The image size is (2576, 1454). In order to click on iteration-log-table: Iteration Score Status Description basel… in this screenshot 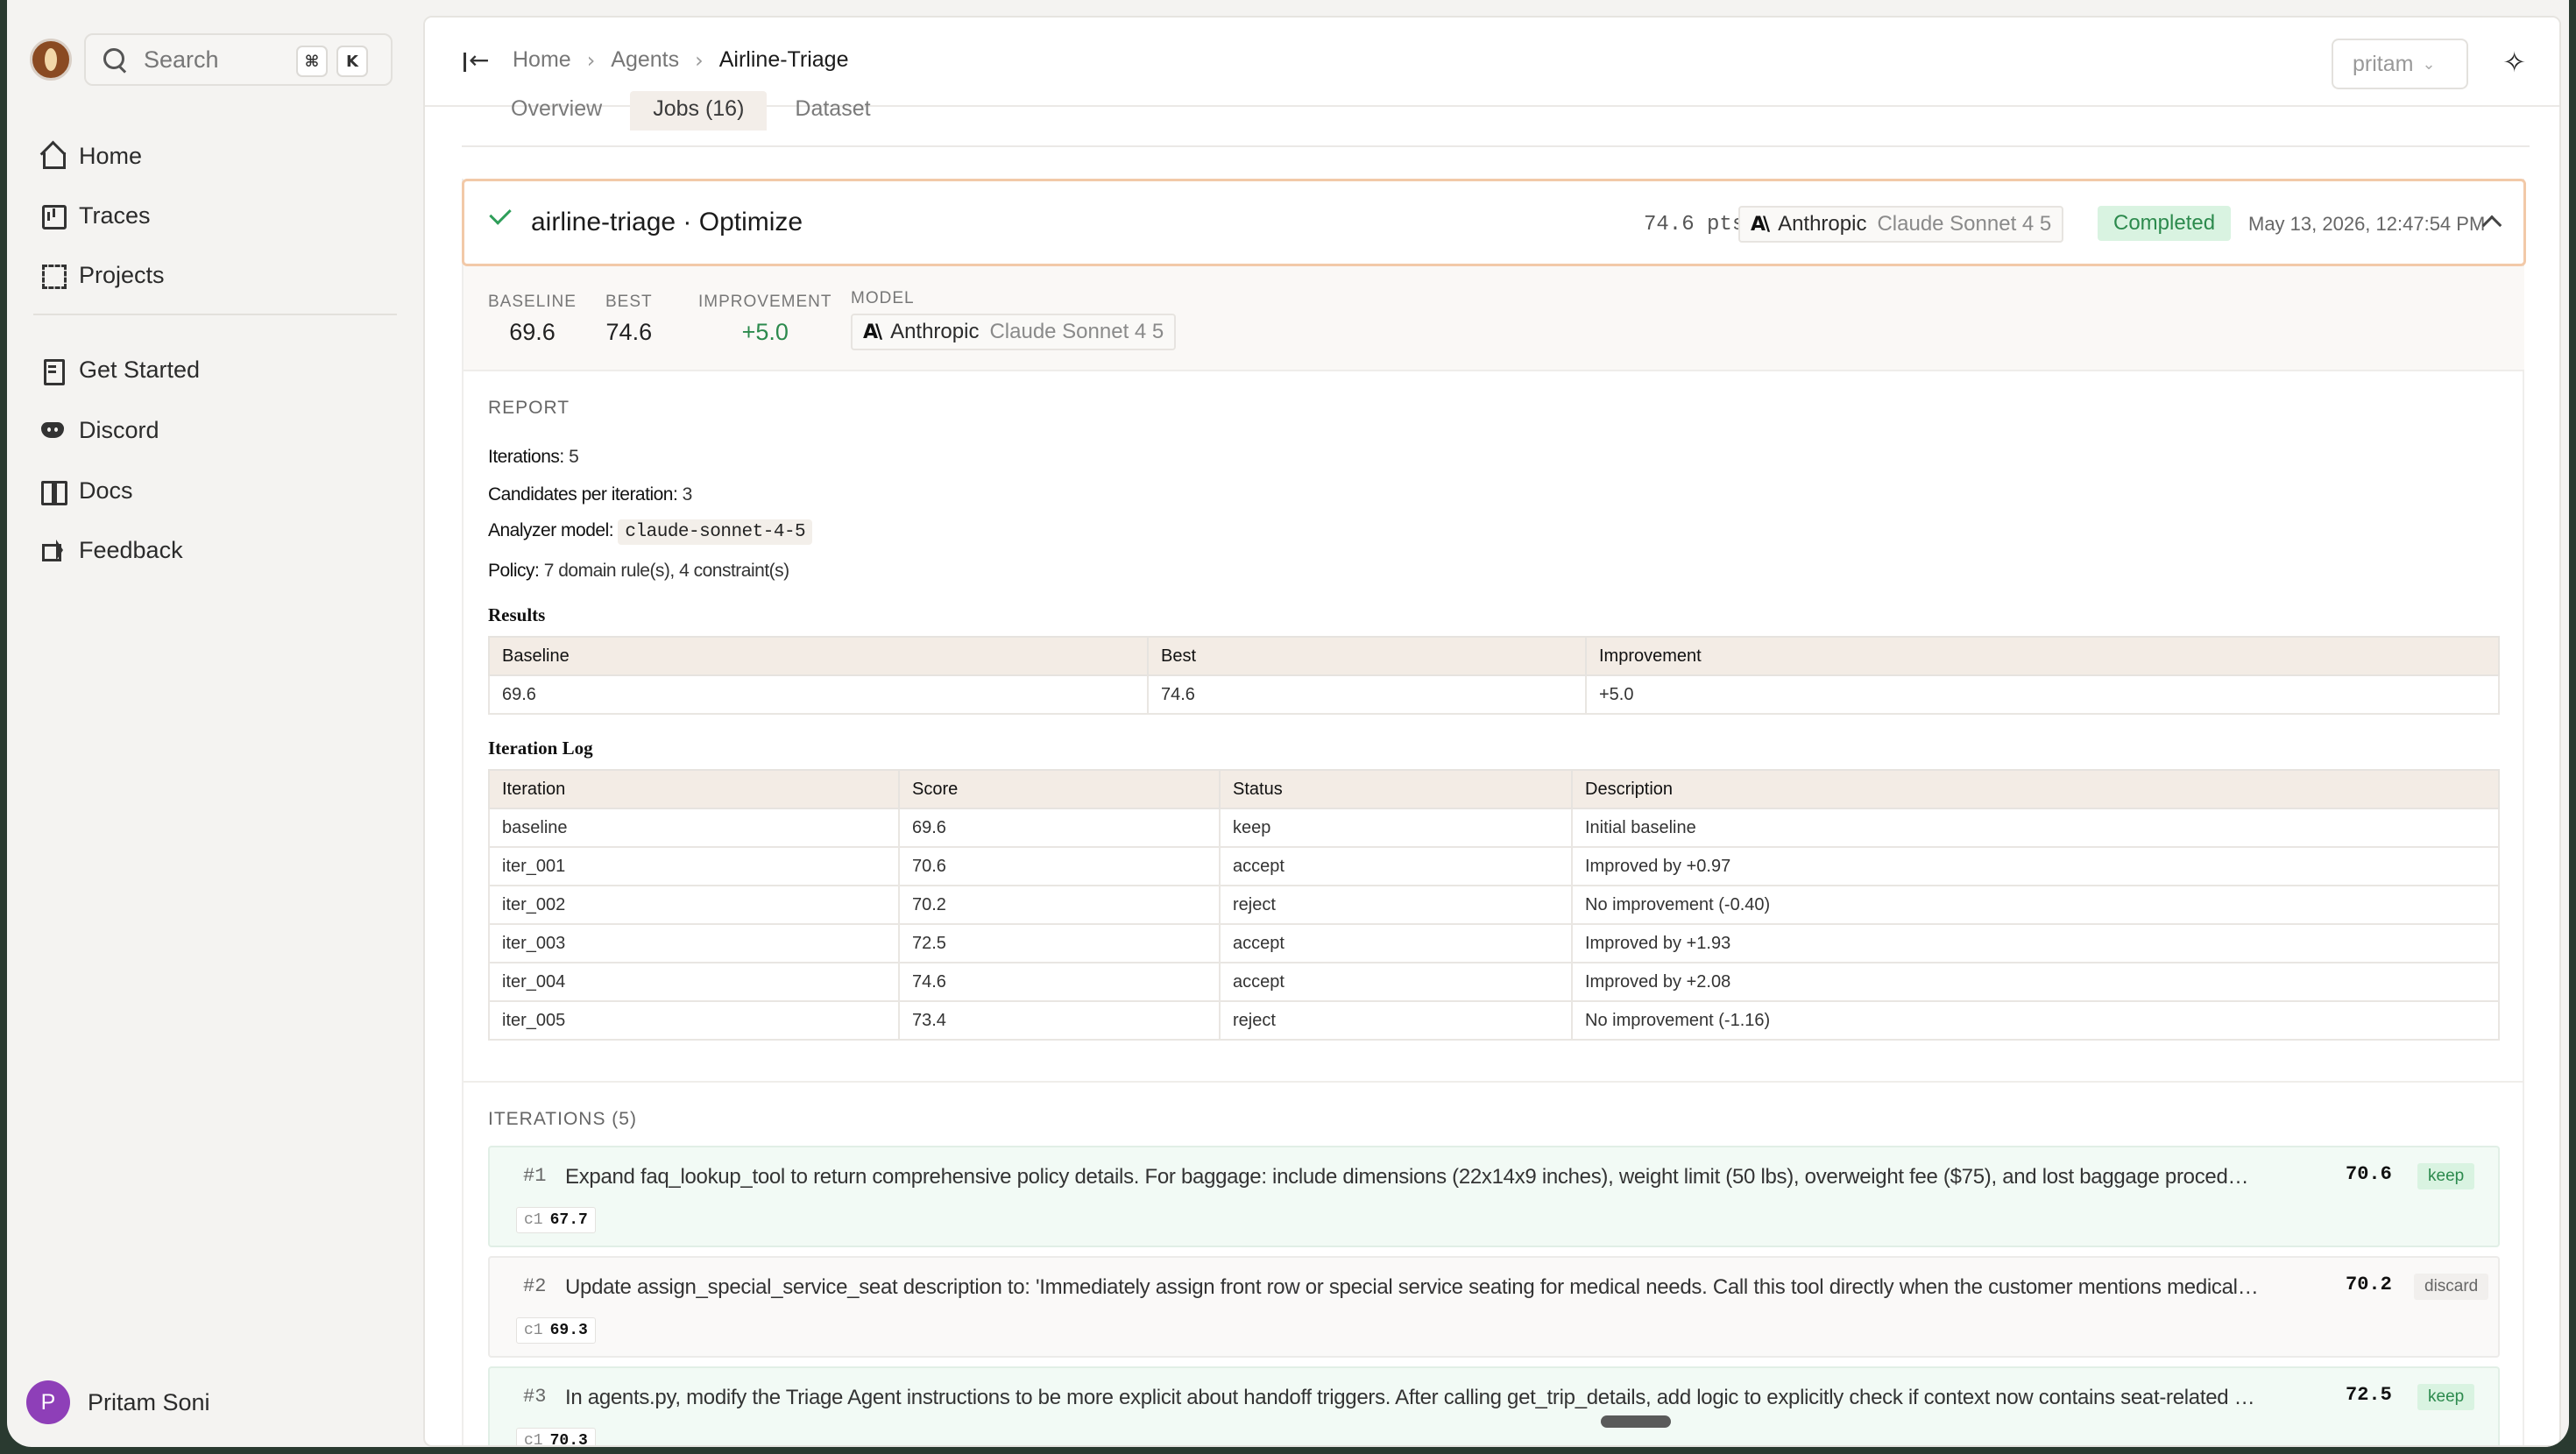, I will do `click(1494, 905)`.